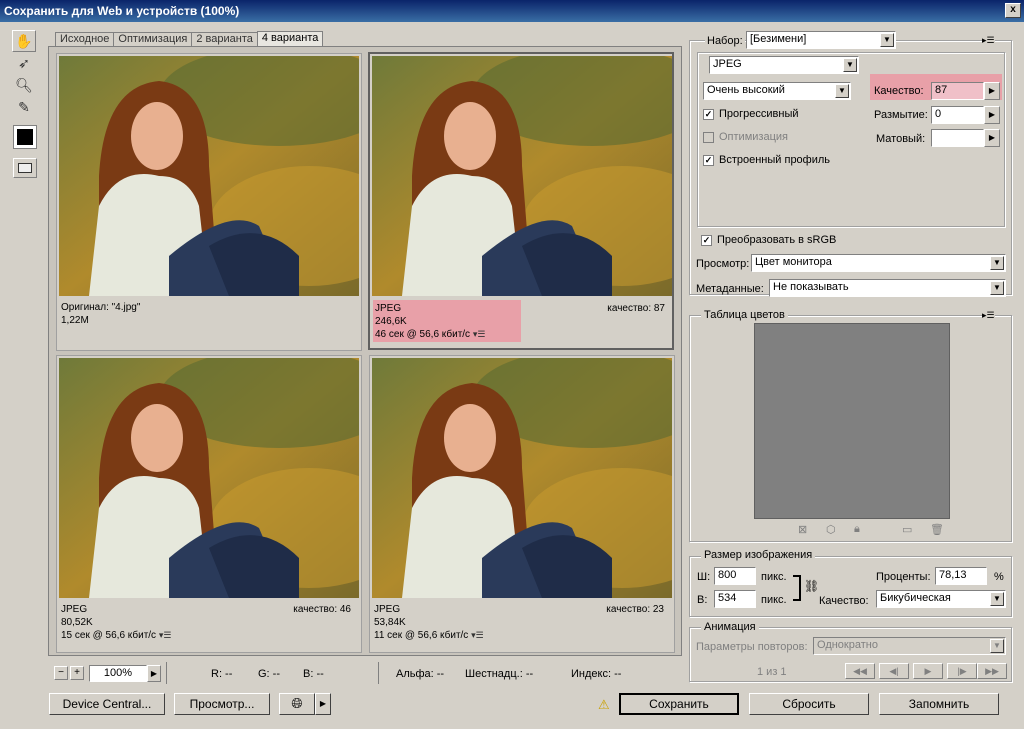 This screenshot has height=729, width=1024. What do you see at coordinates (735, 576) in the screenshot?
I see `width-input: 800` at bounding box center [735, 576].